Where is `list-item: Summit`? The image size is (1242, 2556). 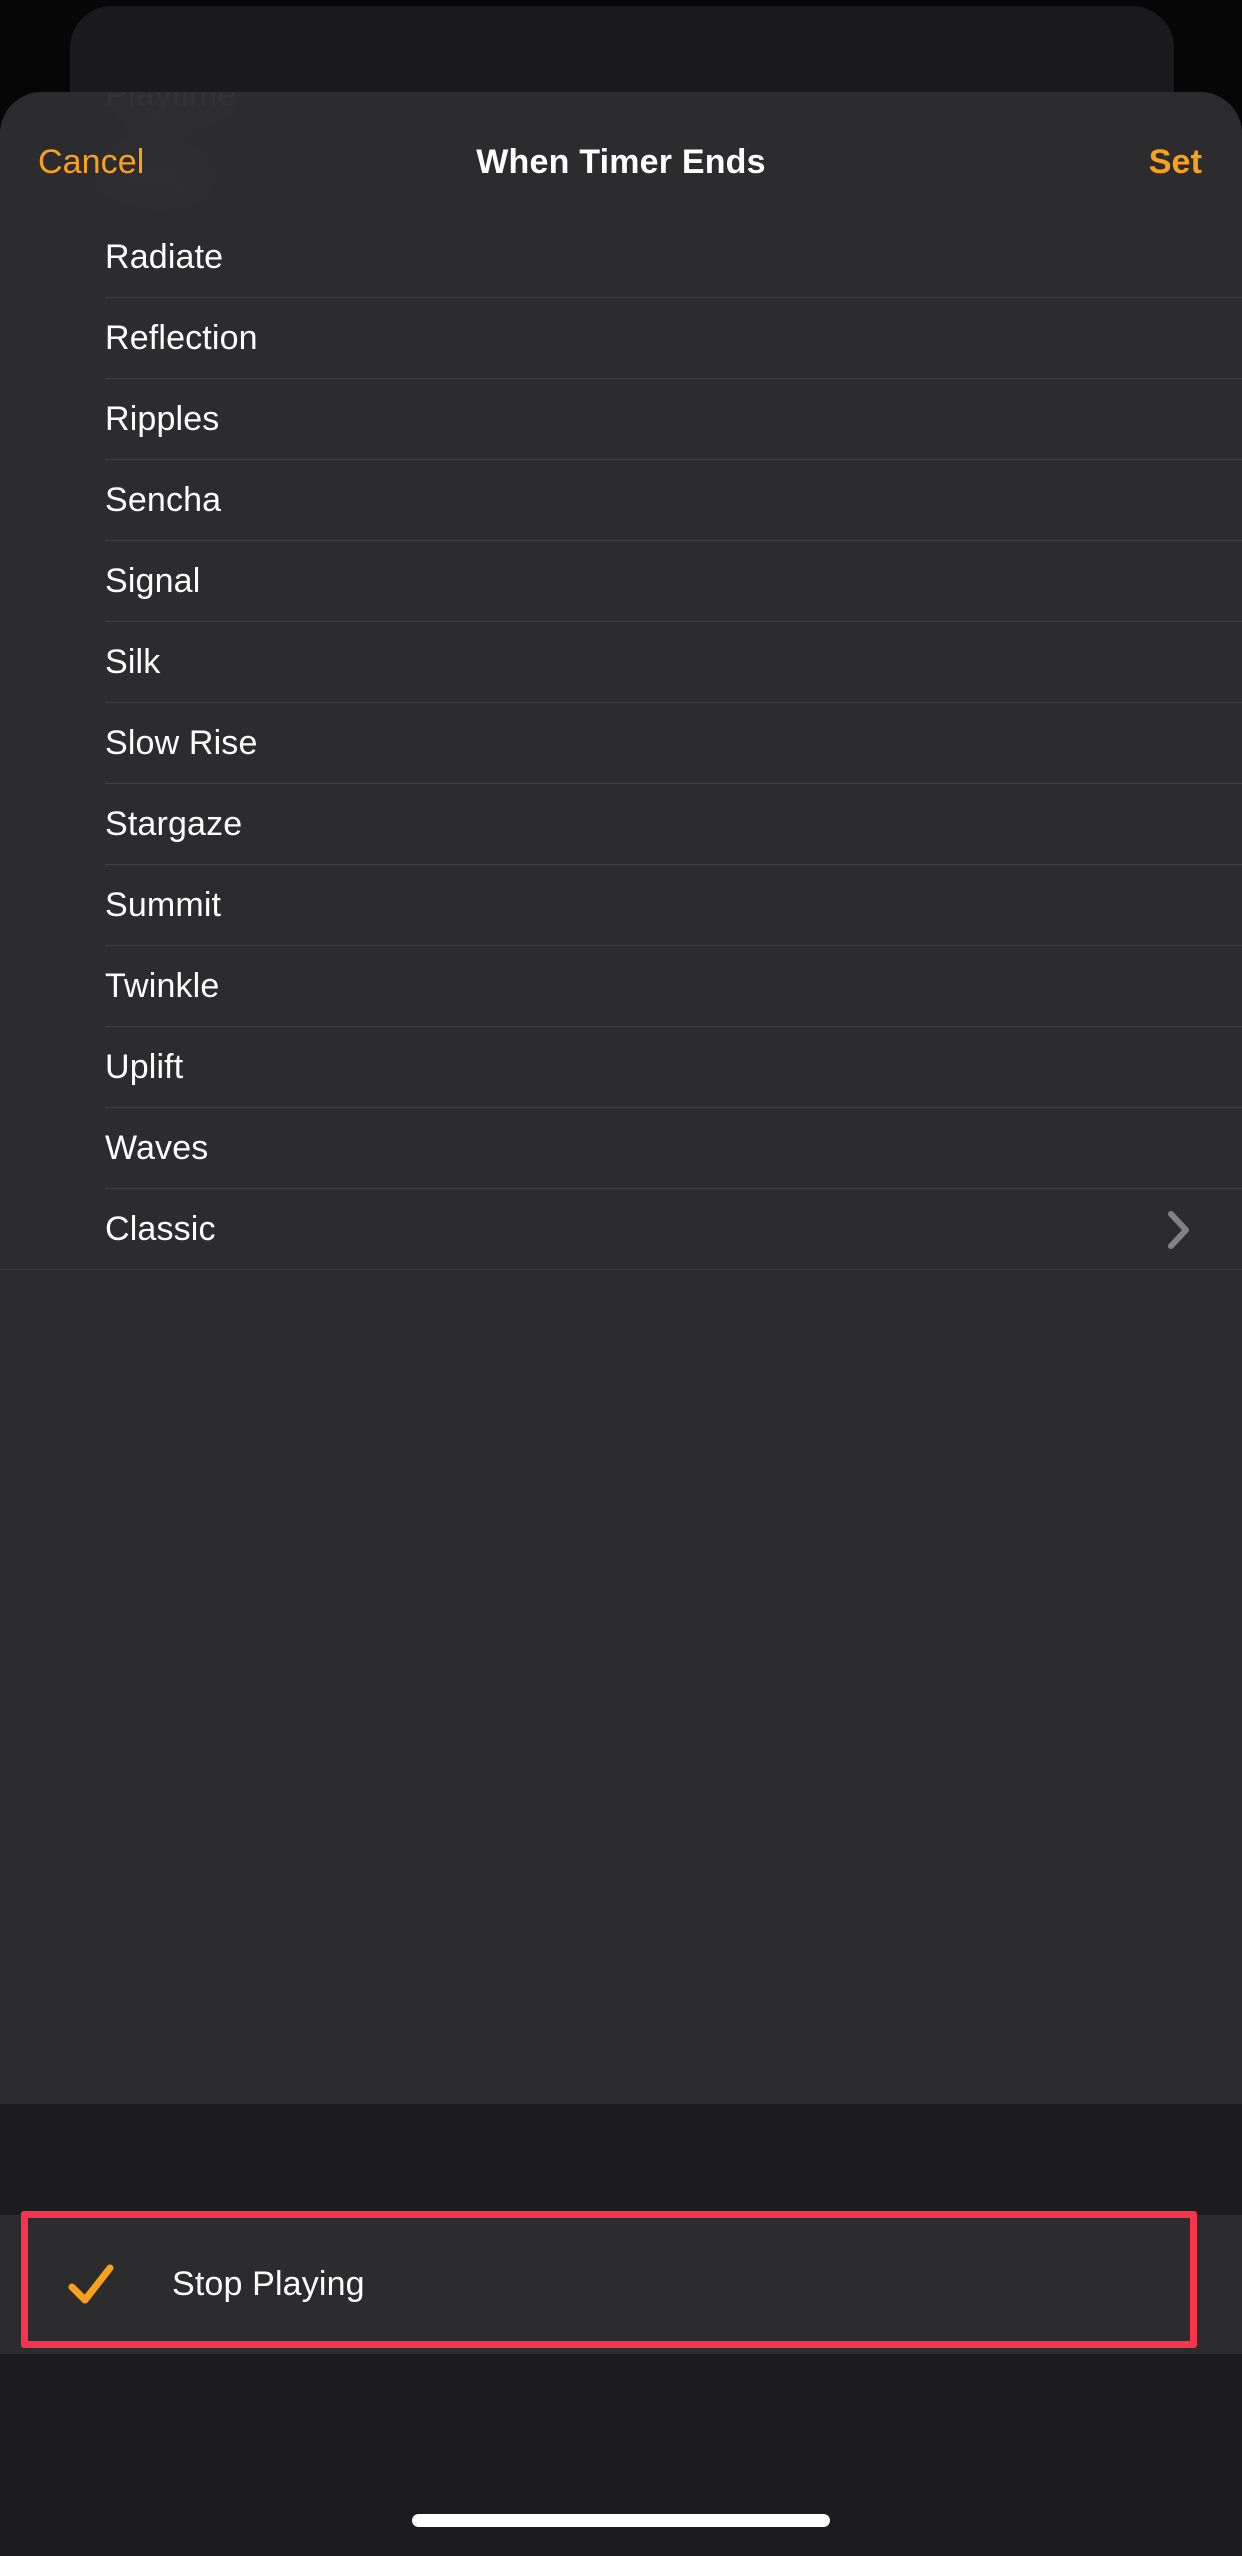 list-item: Summit is located at coordinates (621, 905).